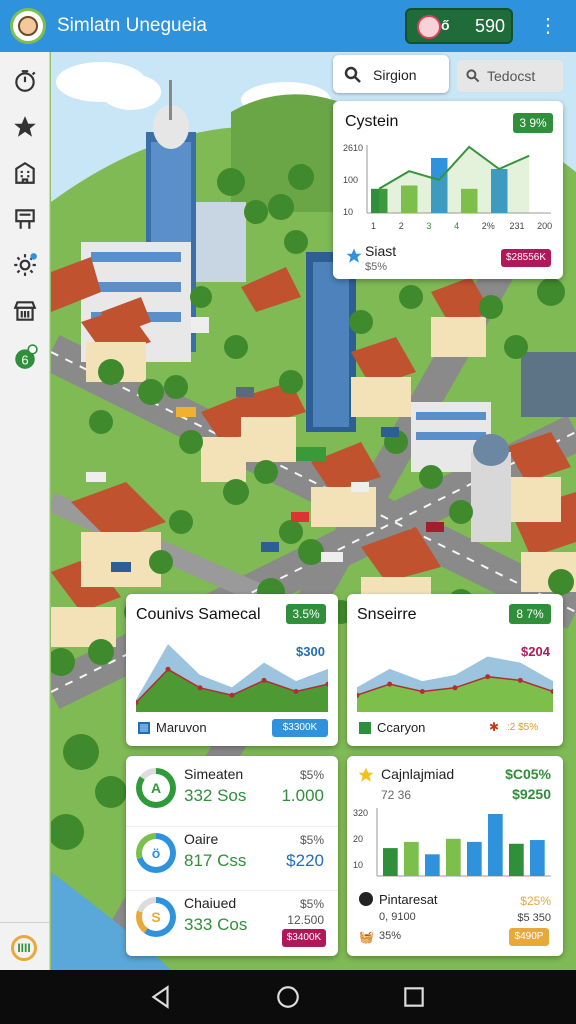 This screenshot has height=1024, width=576. What do you see at coordinates (216, 924) in the screenshot?
I see `stat-count: 333 Cos` at bounding box center [216, 924].